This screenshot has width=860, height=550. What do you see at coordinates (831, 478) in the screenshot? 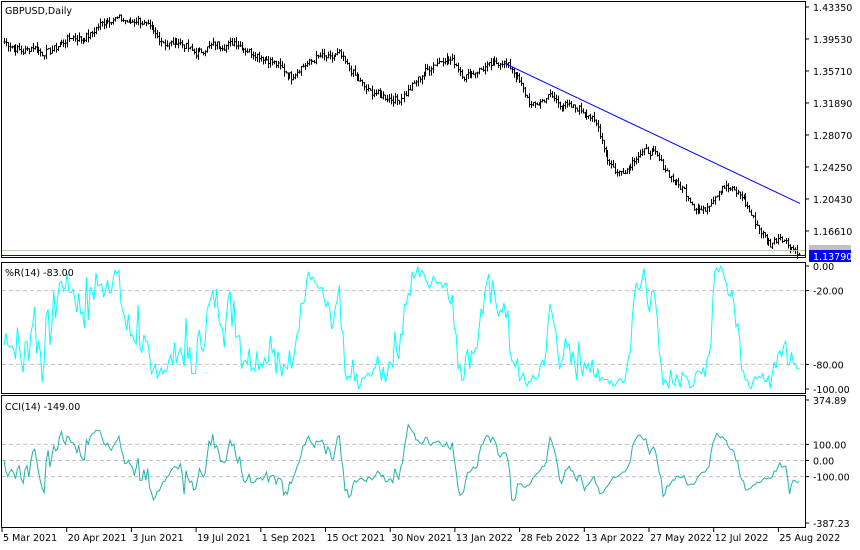
I see `cci-tick-label: -100.00` at bounding box center [831, 478].